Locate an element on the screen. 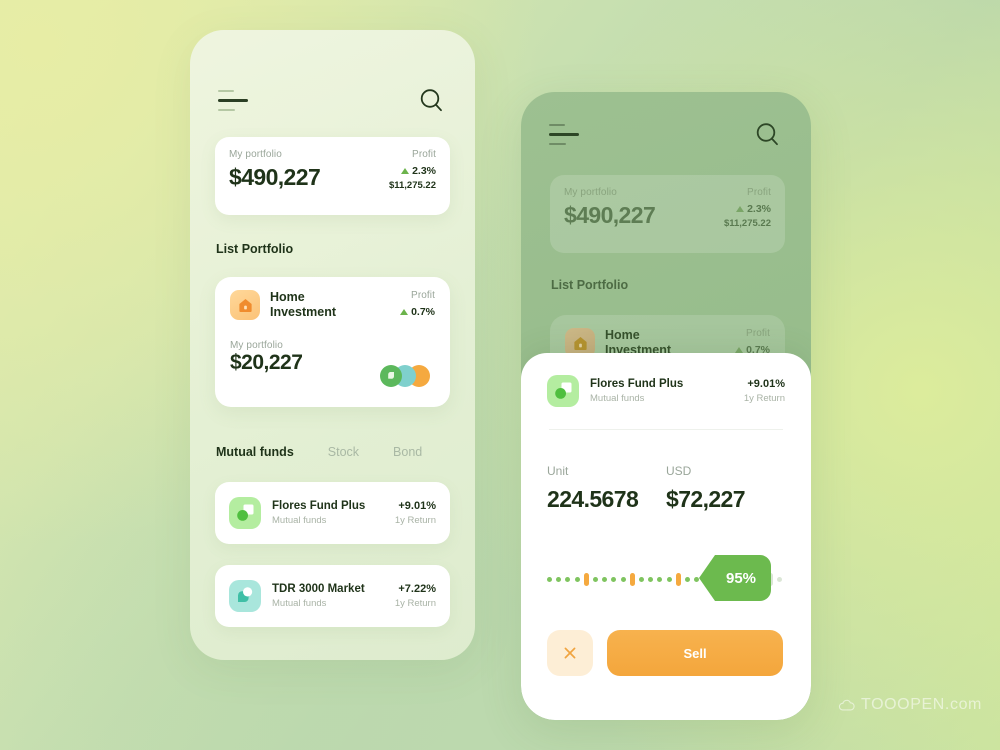 Image resolution: width=1000 pixels, height=750 pixels. divider is located at coordinates (666, 429).